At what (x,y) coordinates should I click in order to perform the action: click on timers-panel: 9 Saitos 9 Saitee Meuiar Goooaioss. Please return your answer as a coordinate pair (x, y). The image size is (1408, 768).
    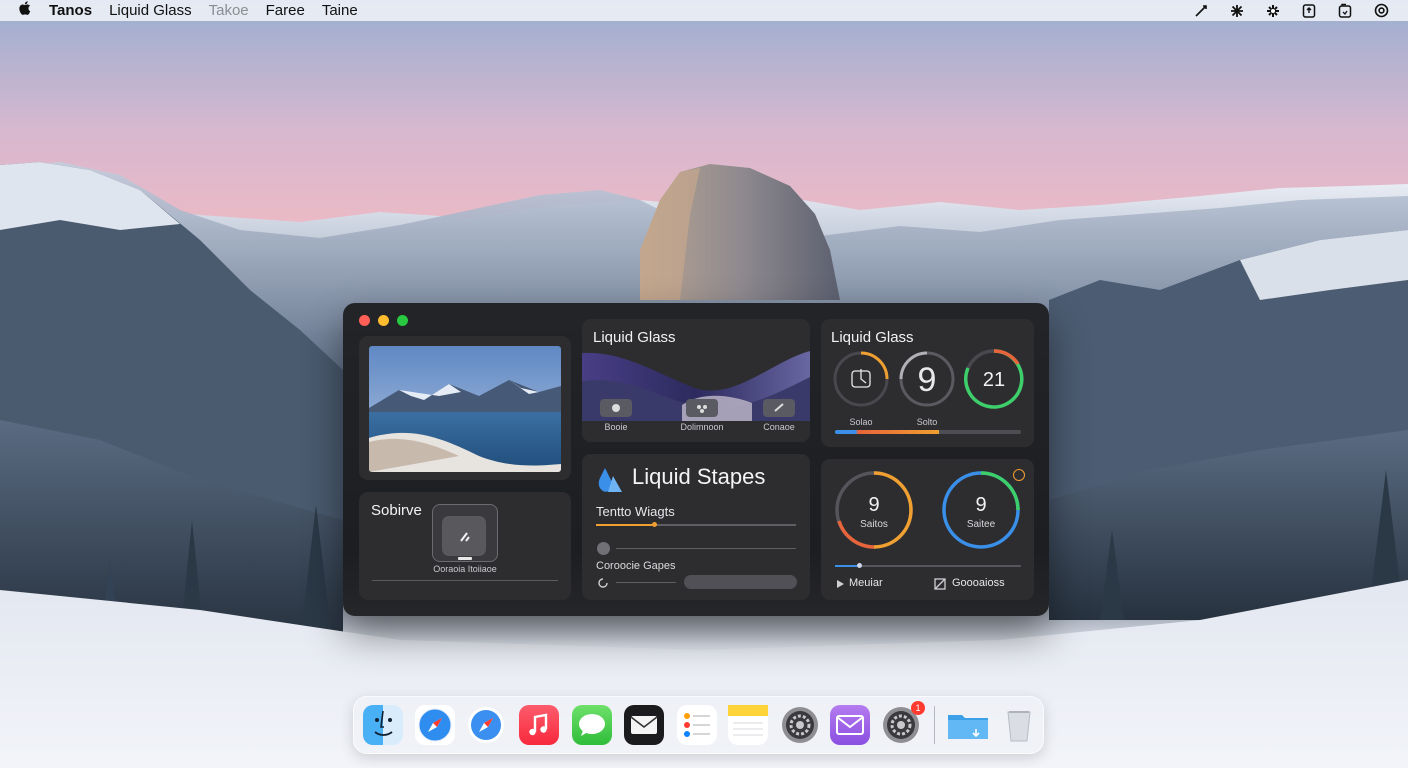
    Looking at the image, I should click on (927, 529).